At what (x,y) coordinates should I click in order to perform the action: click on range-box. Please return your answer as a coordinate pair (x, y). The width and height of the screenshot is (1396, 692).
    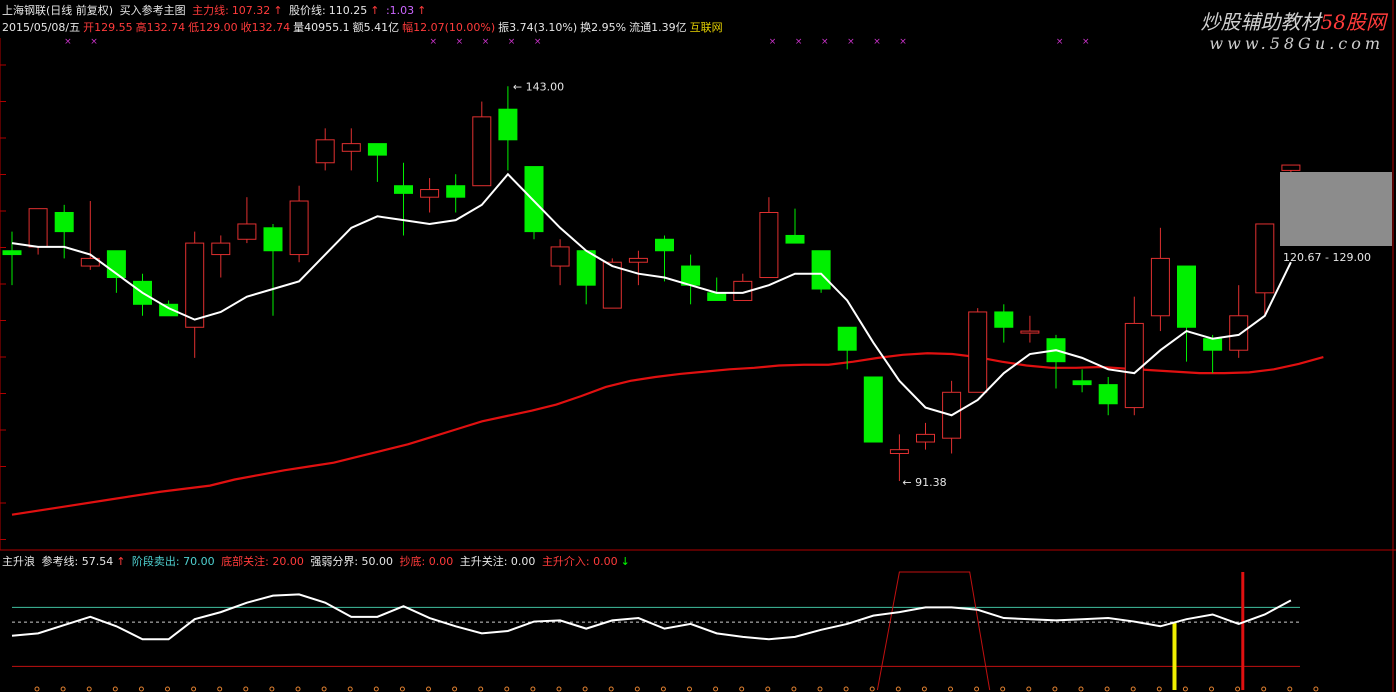
    Looking at the image, I should click on (1336, 209).